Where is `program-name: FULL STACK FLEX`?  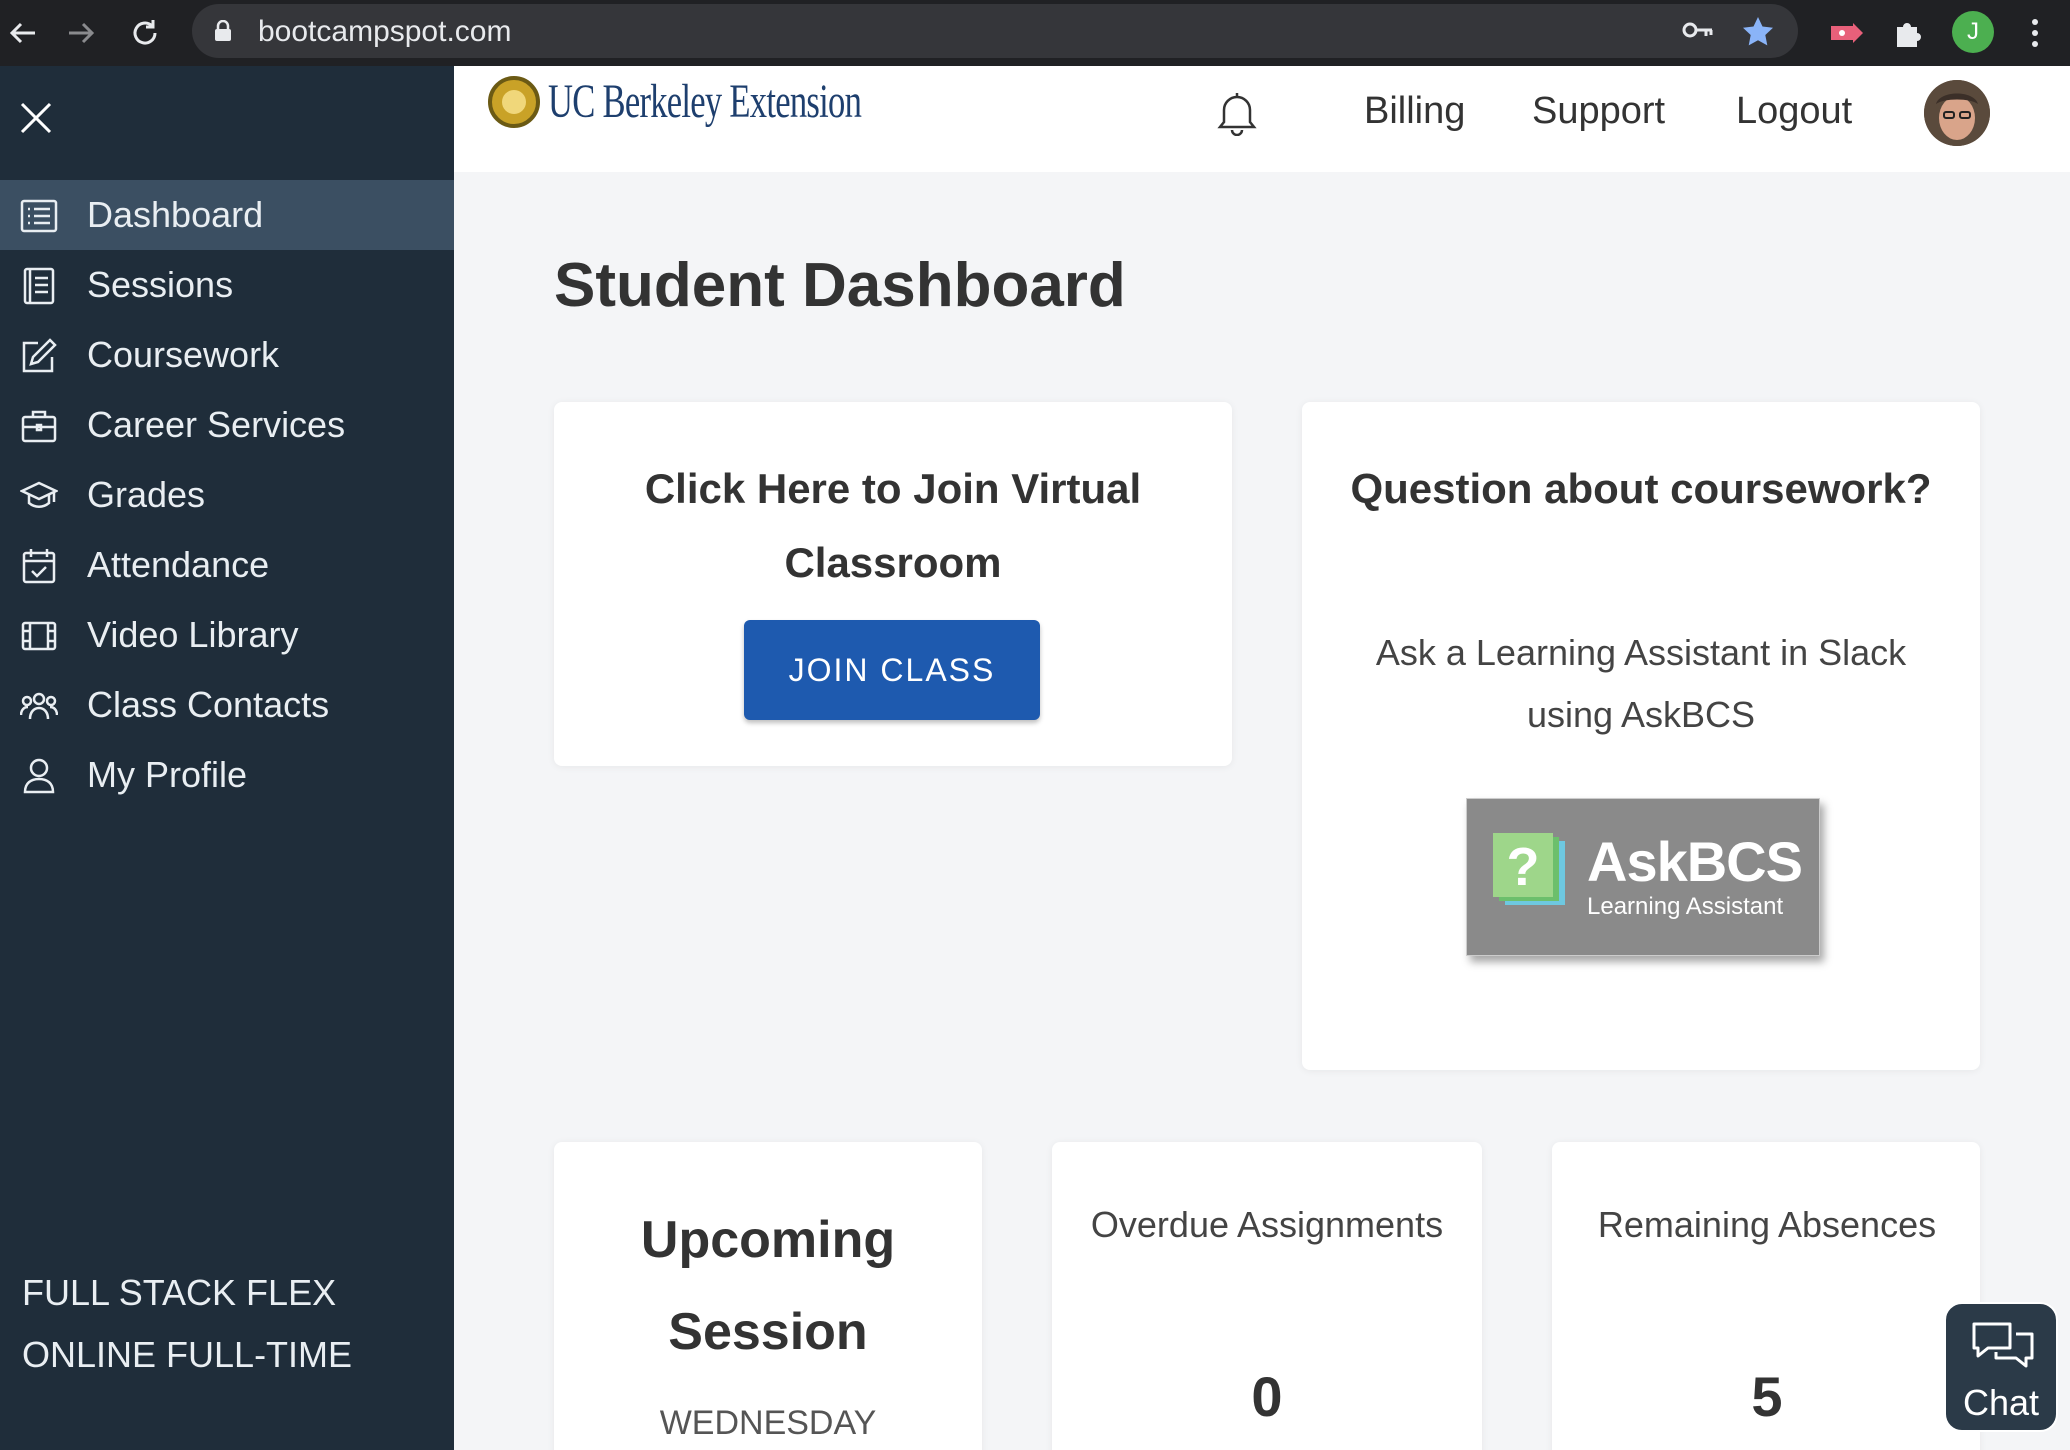 program-name: FULL STACK FLEX is located at coordinates (179, 1292).